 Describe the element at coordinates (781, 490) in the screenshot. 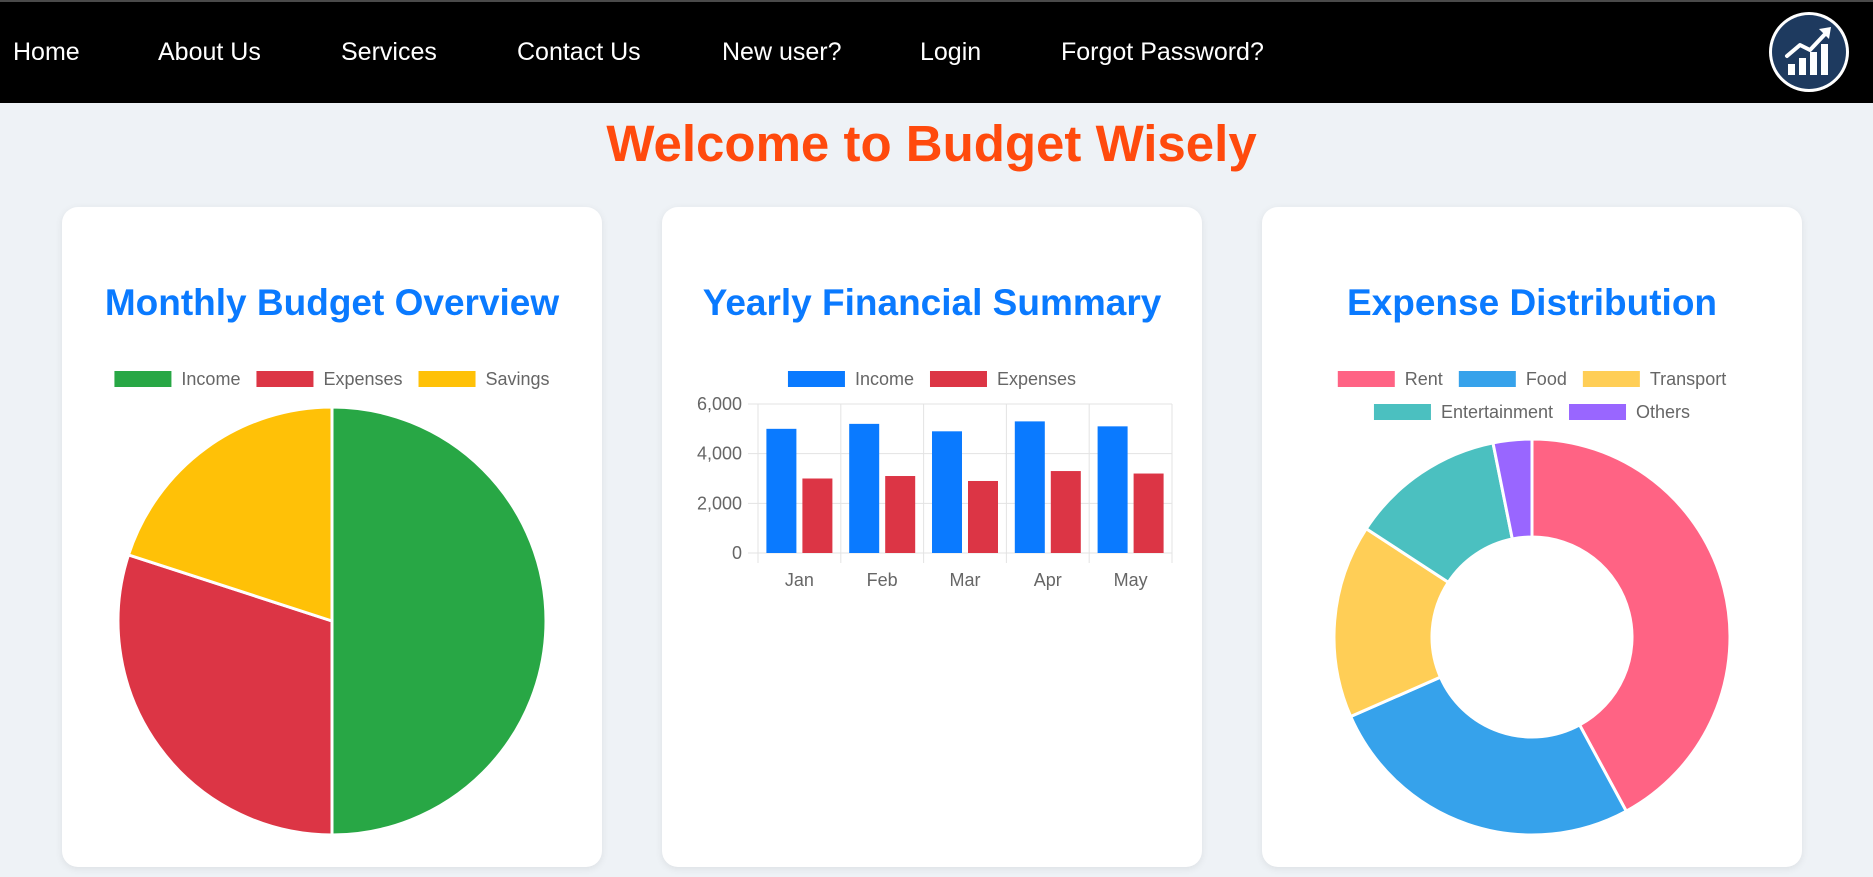

I see `bar-income-jan` at that location.